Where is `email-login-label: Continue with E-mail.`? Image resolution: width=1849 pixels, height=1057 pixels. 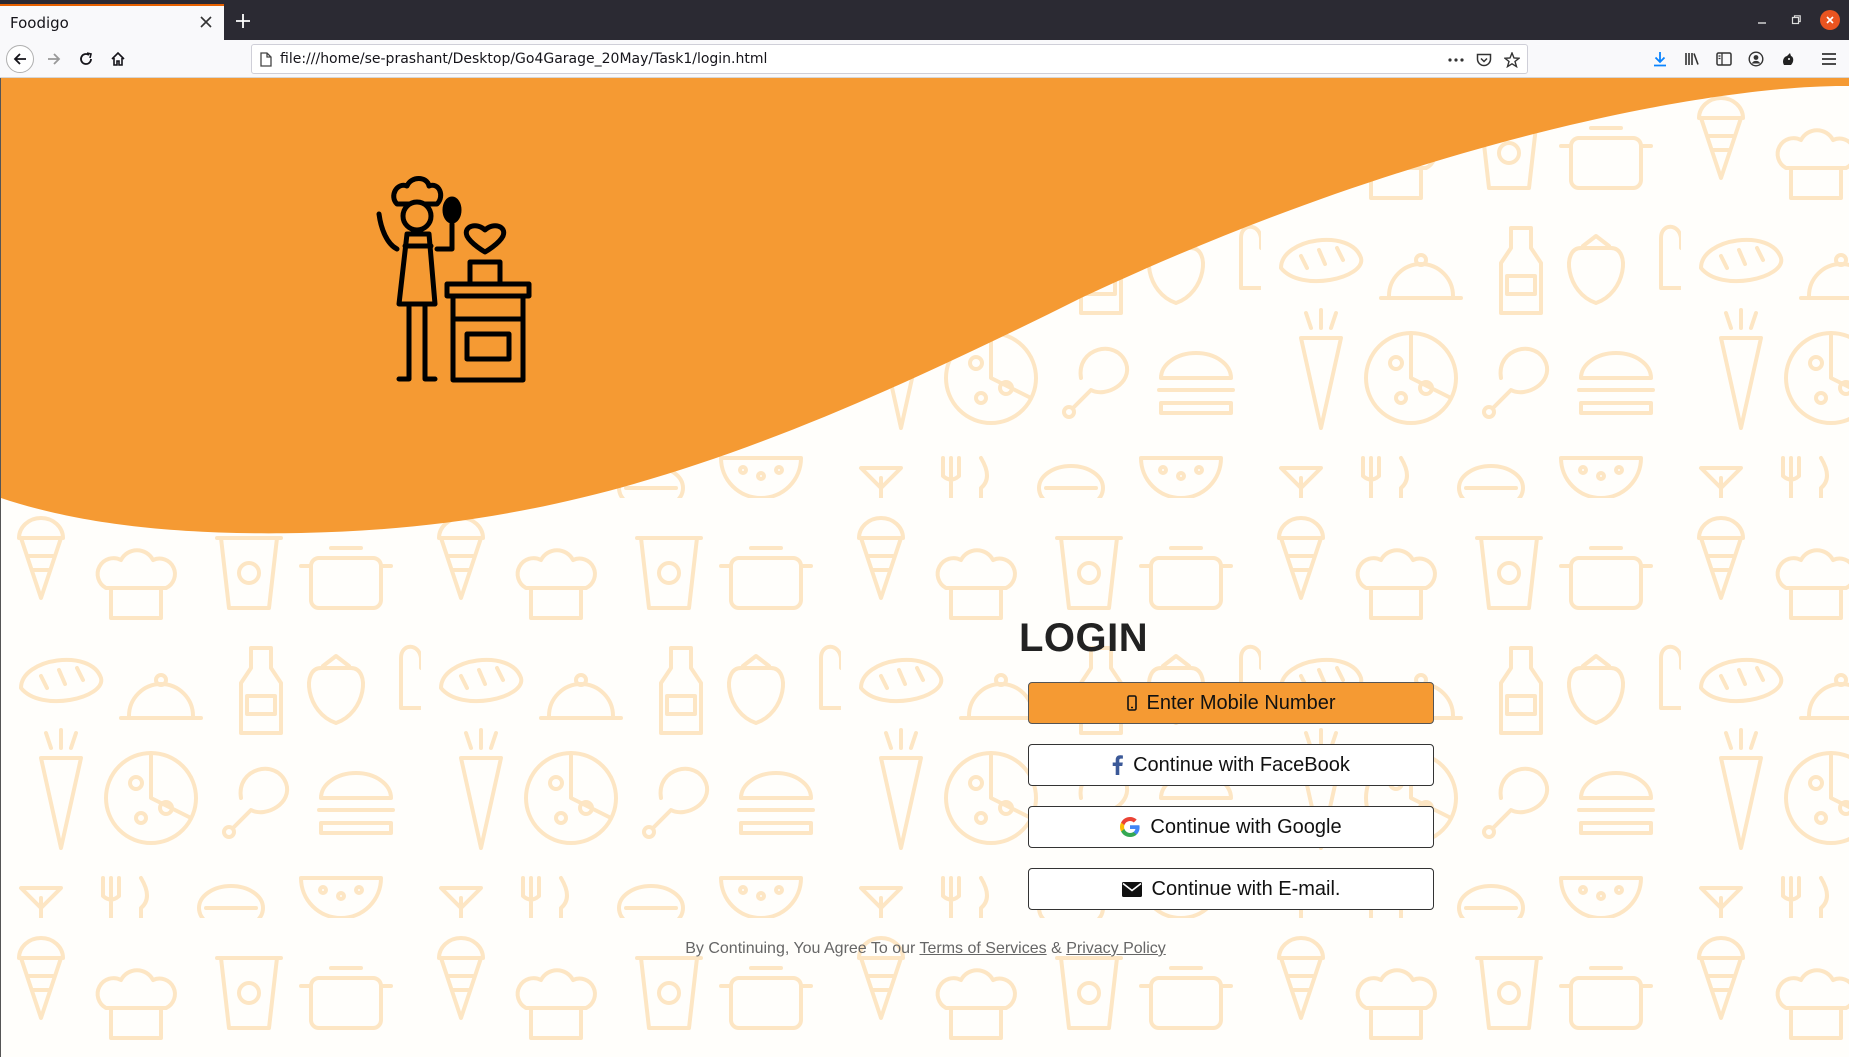 email-login-label: Continue with E-mail. is located at coordinates (1246, 888).